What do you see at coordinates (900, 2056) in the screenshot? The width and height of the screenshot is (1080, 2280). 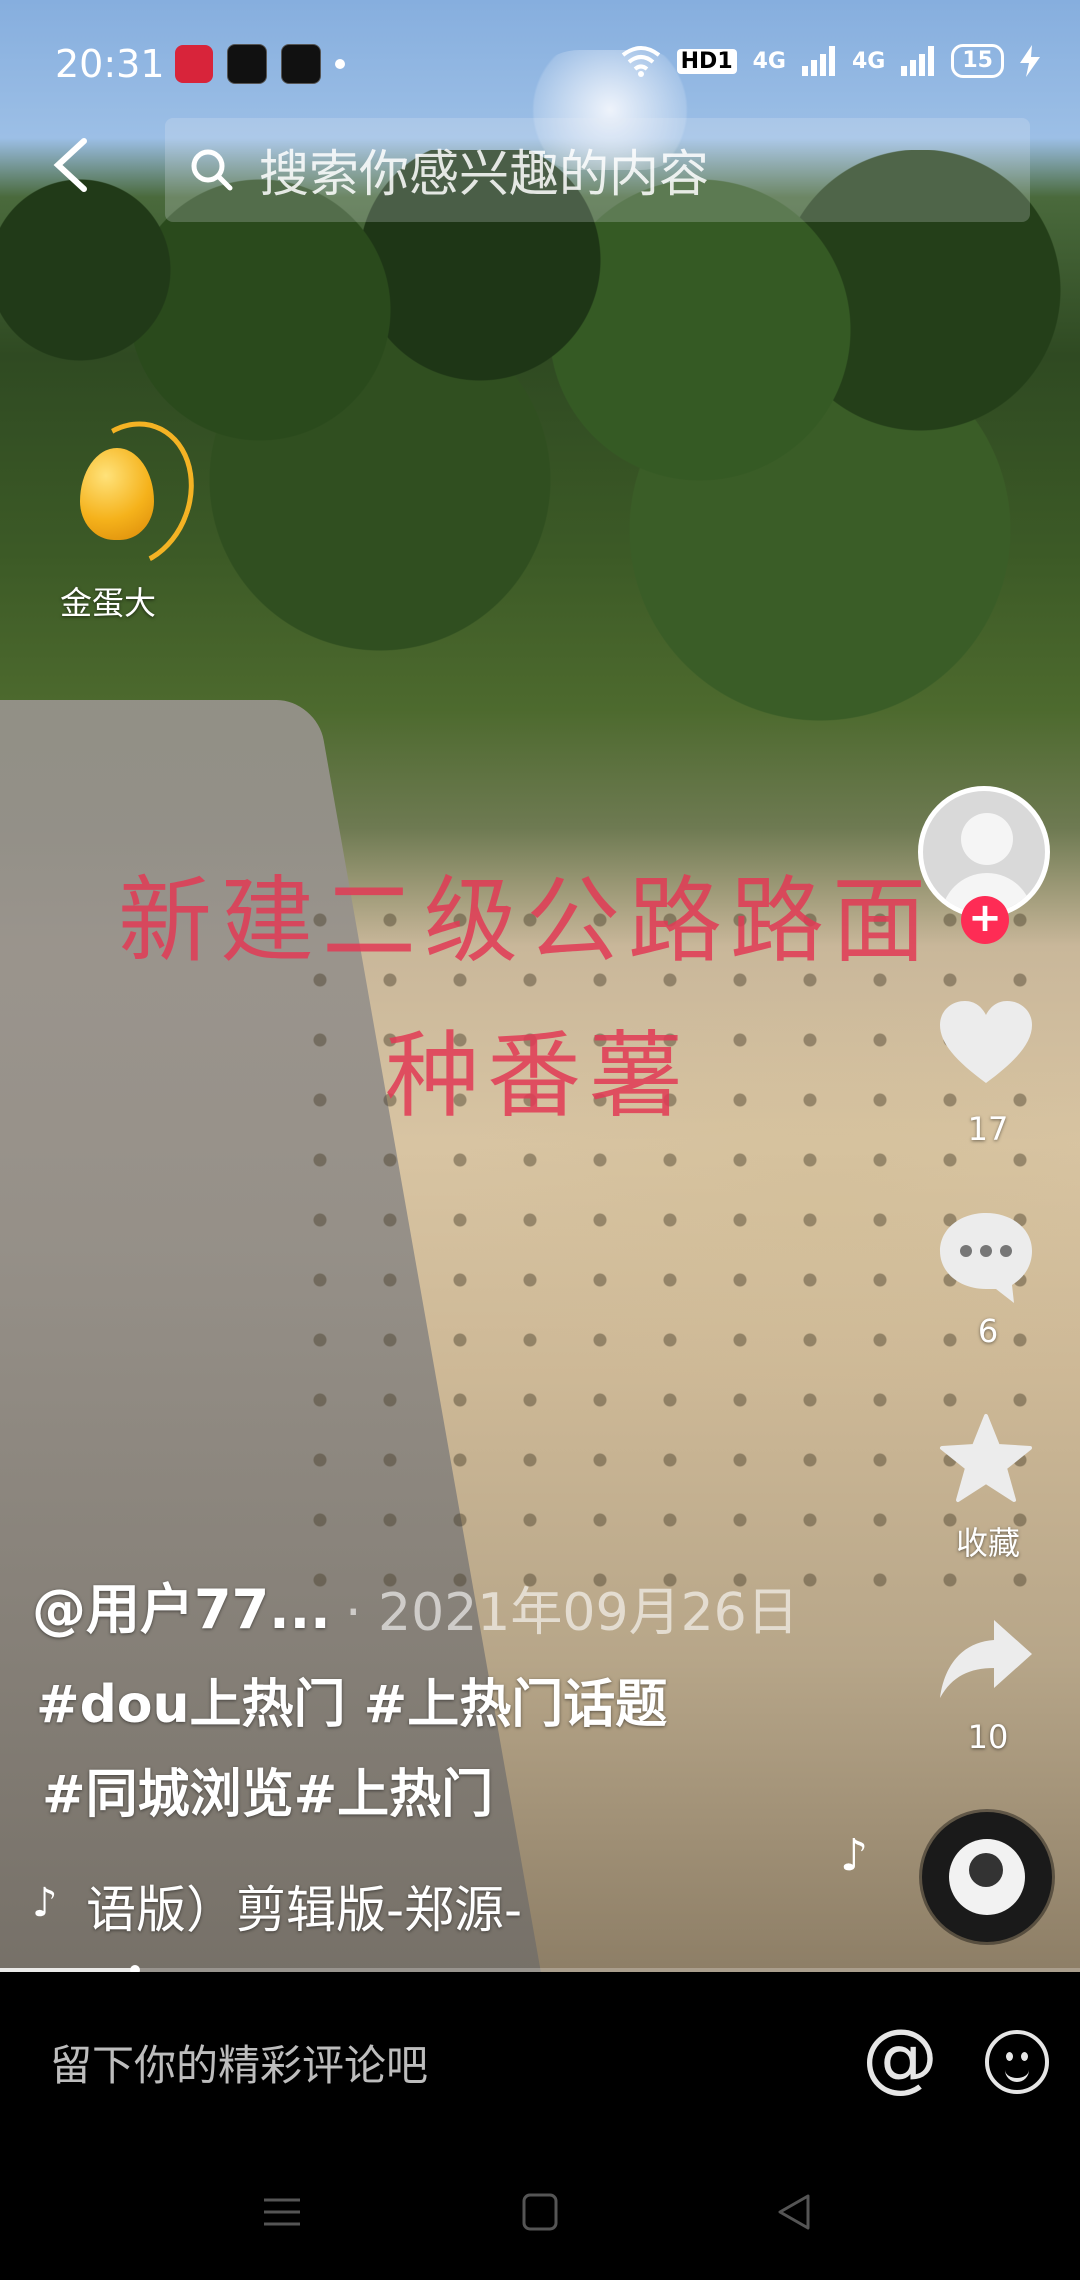 I see `mention-button: @` at bounding box center [900, 2056].